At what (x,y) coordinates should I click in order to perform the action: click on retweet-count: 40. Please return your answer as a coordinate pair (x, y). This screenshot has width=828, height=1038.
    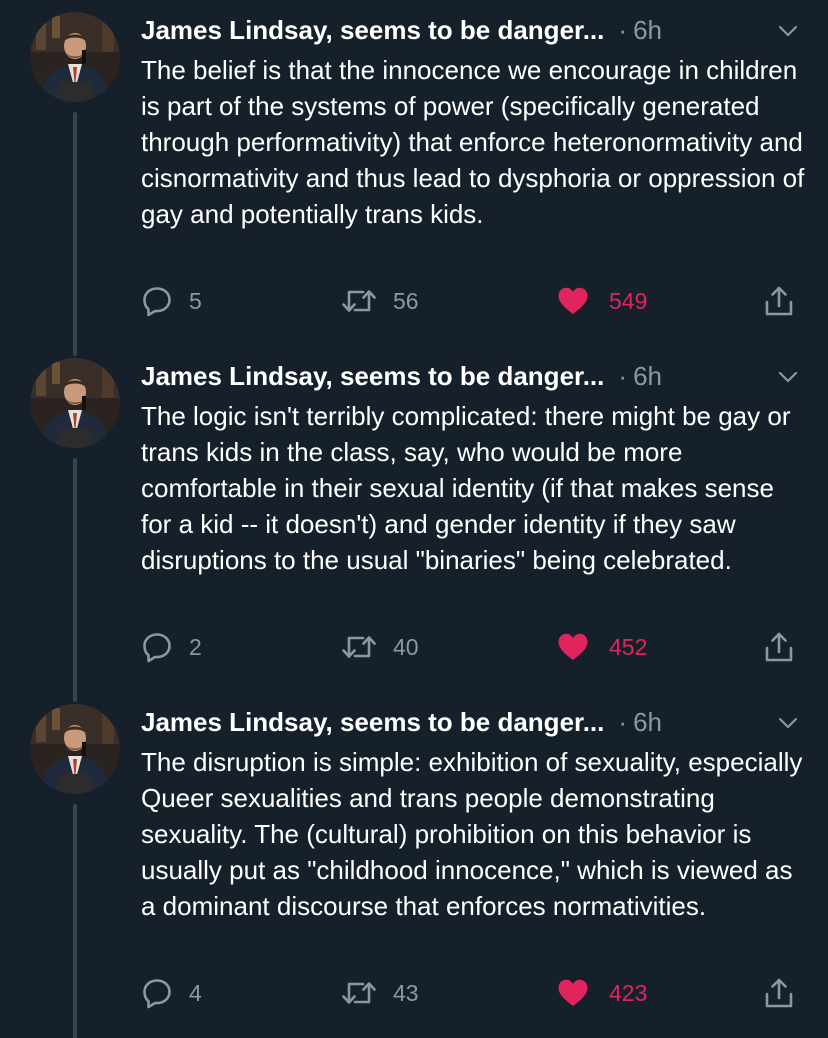
    Looking at the image, I should click on (406, 646).